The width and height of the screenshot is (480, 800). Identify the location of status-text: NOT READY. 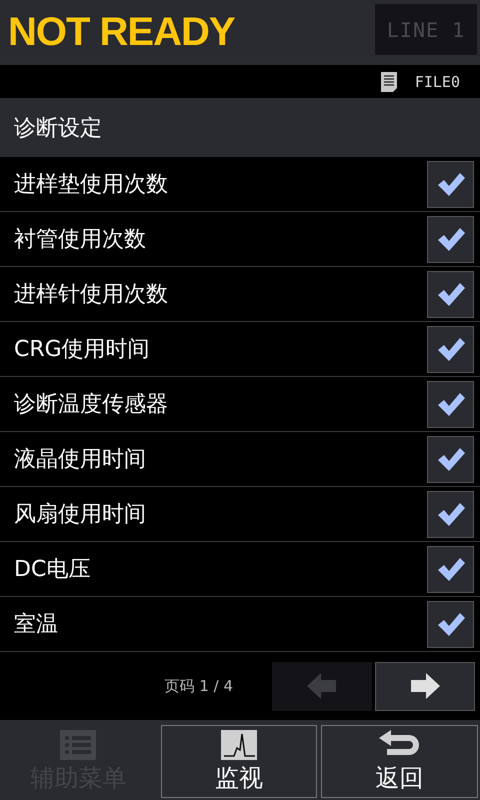
(121, 32).